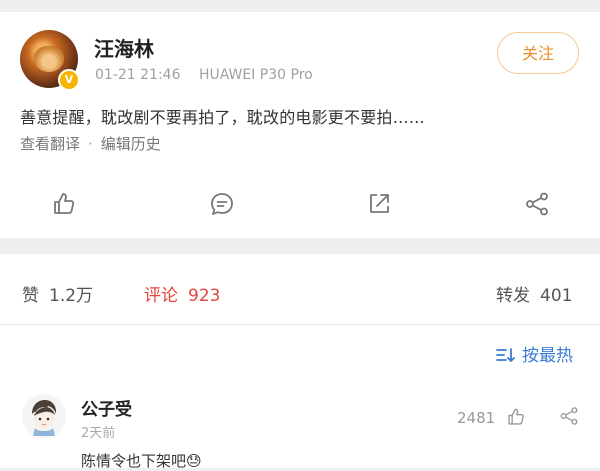  Describe the element at coordinates (49, 59) in the screenshot. I see `avatar-face` at that location.